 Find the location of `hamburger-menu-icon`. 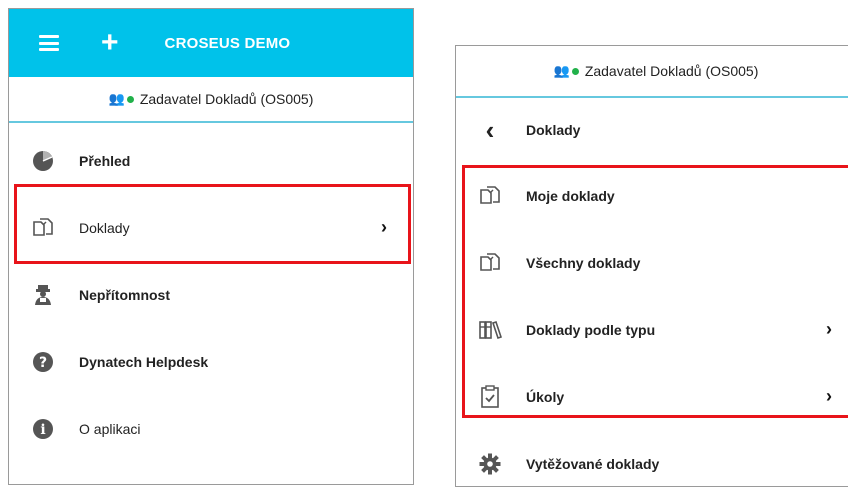

hamburger-menu-icon is located at coordinates (49, 43).